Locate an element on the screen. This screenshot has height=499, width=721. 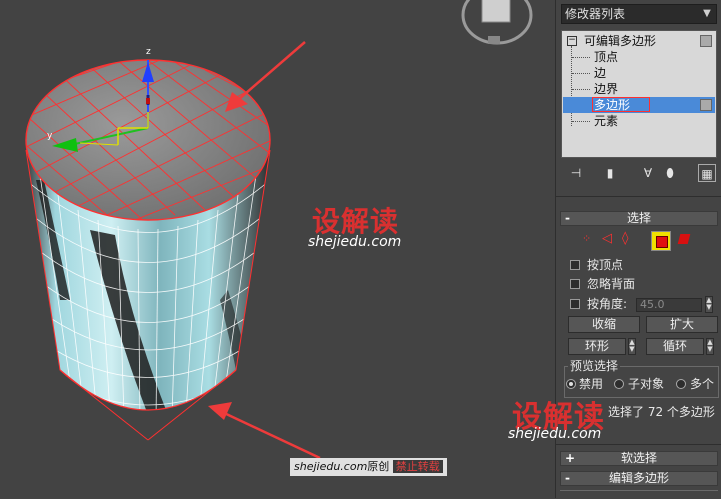
element-mode-icon is located at coordinates (684, 239).